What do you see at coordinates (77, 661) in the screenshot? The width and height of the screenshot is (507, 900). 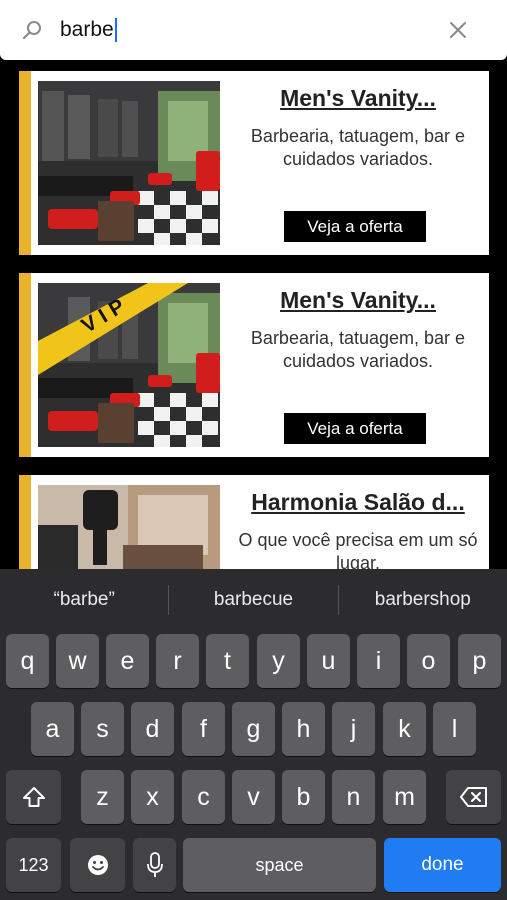 I see `key-w: w` at bounding box center [77, 661].